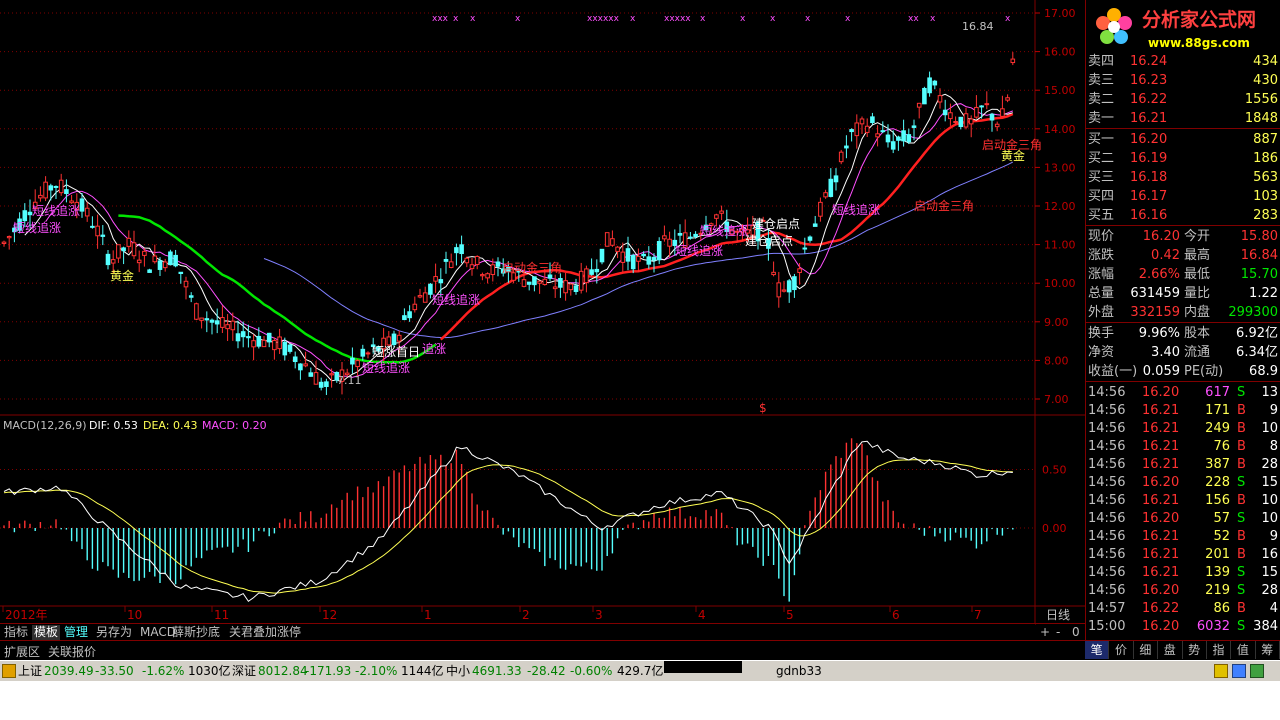 The height and width of the screenshot is (720, 1280). Describe the element at coordinates (1159, 274) in the screenshot. I see `stat-value: 2.66%` at that location.